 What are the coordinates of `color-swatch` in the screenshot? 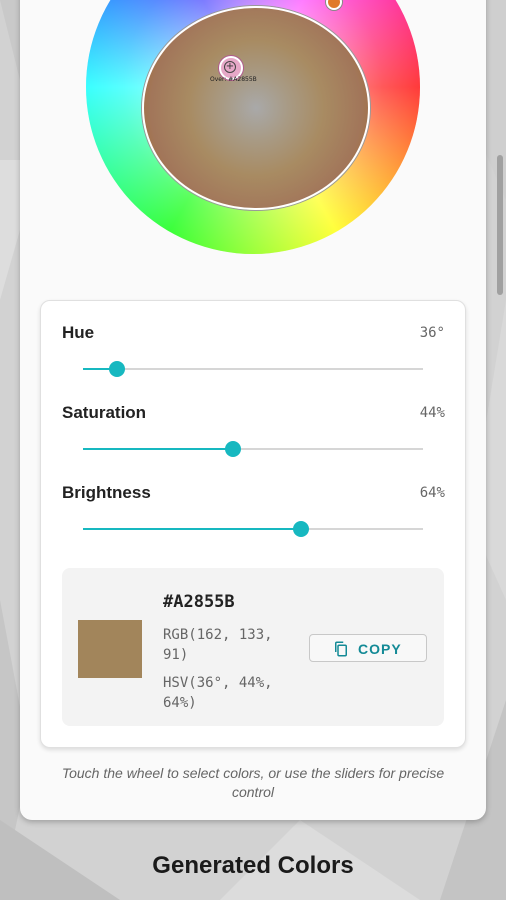 It's located at (110, 649).